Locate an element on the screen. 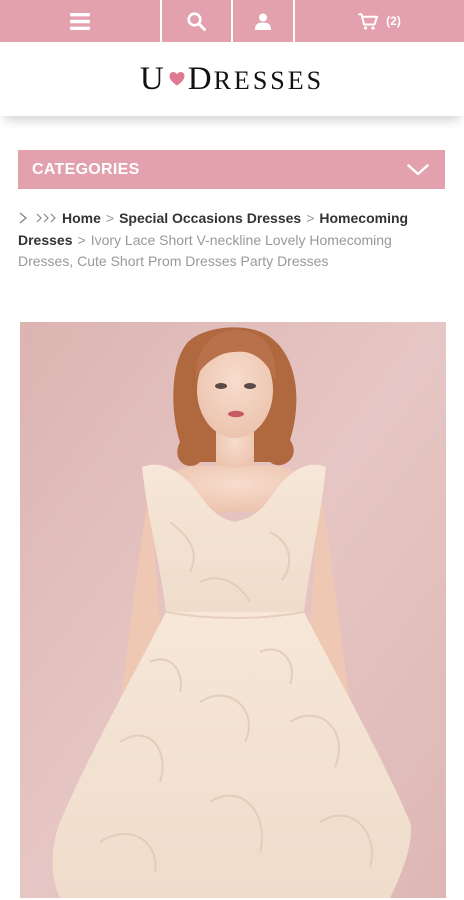 Image resolution: width=464 pixels, height=900 pixels. account-button is located at coordinates (264, 21).